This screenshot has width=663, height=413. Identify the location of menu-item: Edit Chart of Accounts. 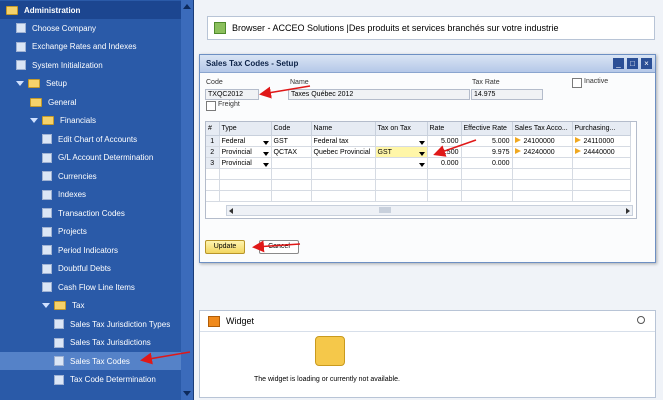
(96, 139).